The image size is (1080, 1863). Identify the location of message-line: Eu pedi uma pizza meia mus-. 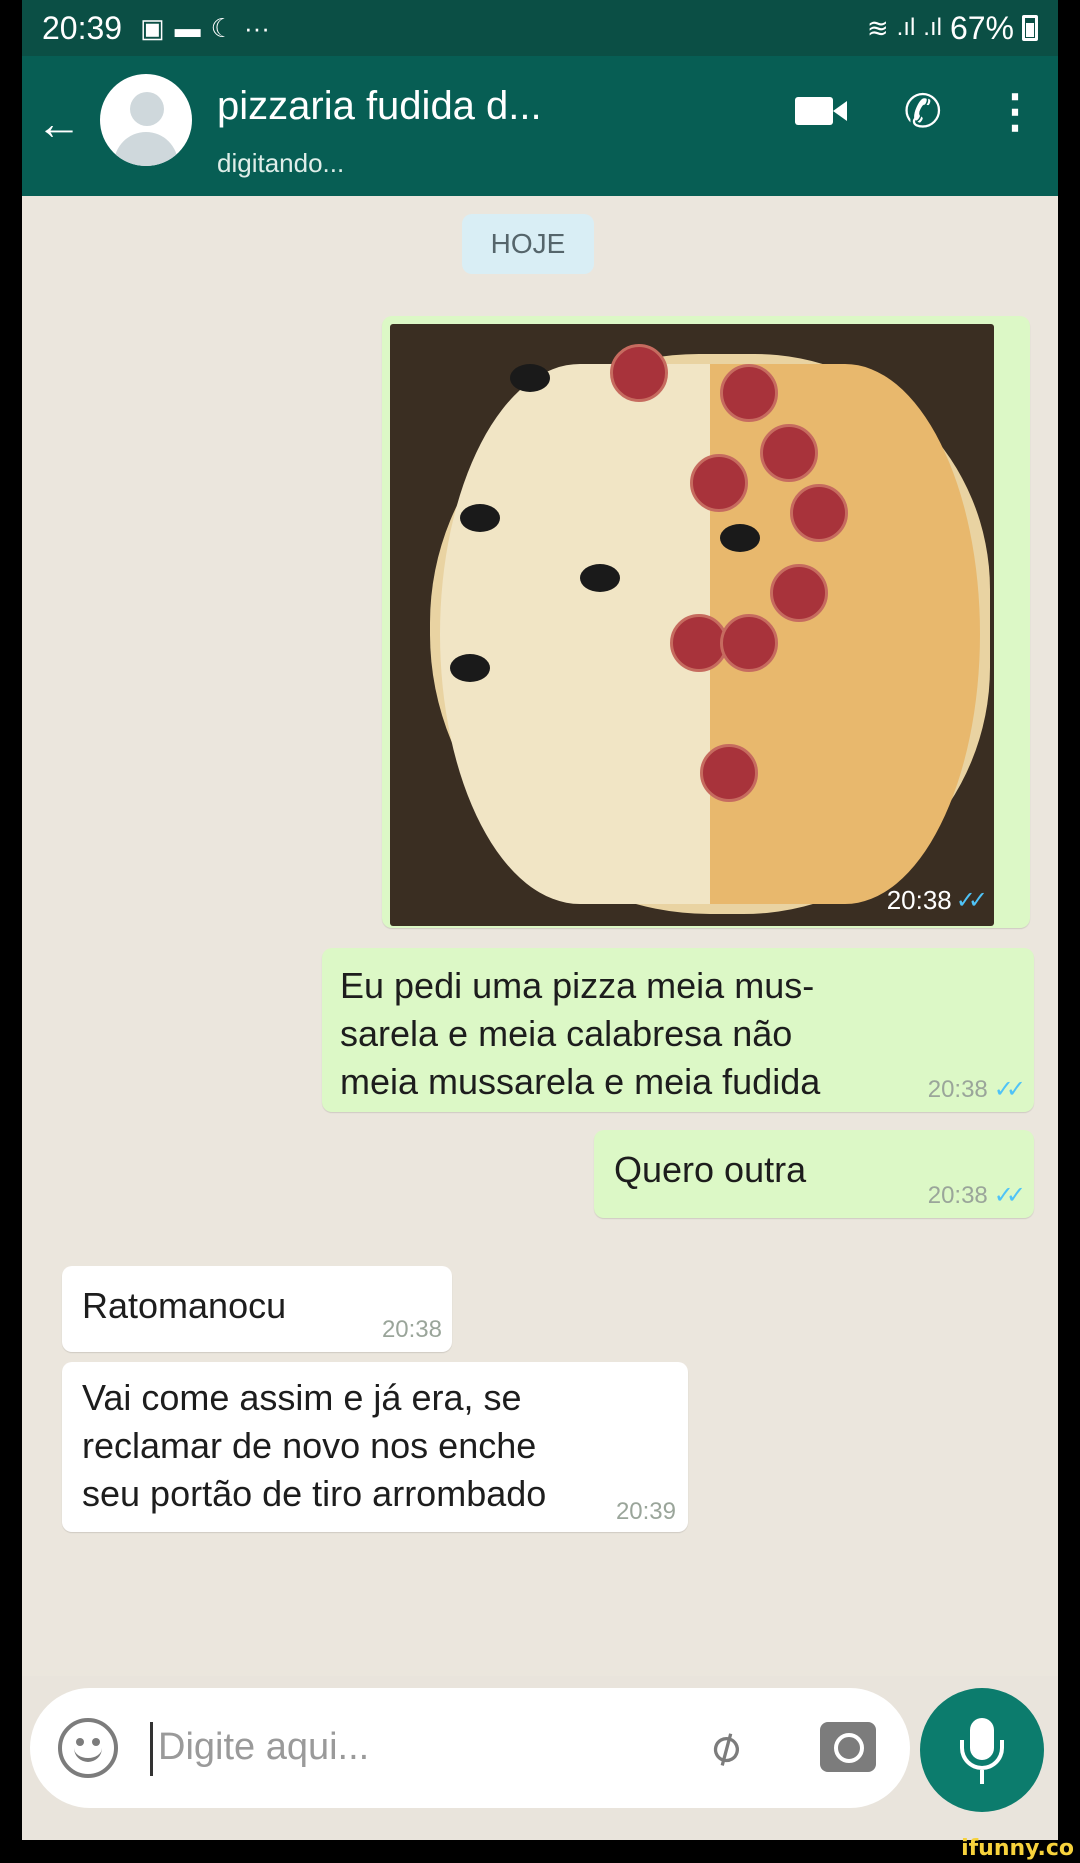
(577, 985).